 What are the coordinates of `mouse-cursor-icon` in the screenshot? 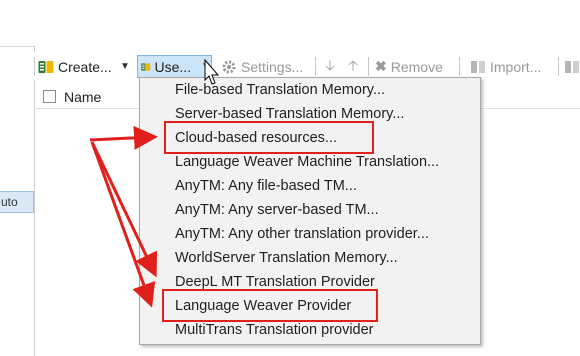 It's located at (212, 71).